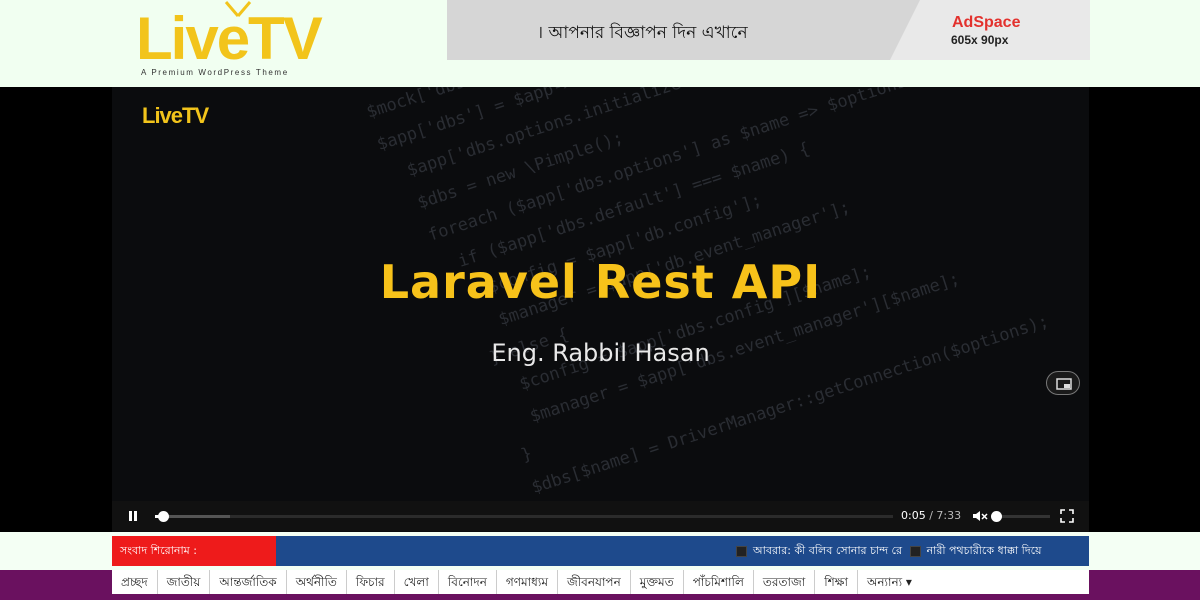  I want to click on video-controls: 0:05 / 7:33, so click(600, 516).